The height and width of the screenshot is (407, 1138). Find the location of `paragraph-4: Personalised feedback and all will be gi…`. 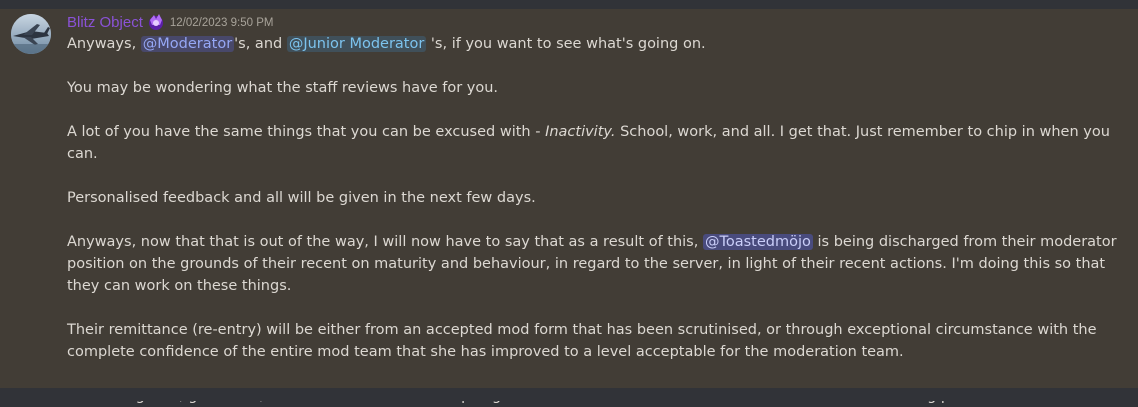

paragraph-4: Personalised feedback and all will be gi… is located at coordinates (301, 198).